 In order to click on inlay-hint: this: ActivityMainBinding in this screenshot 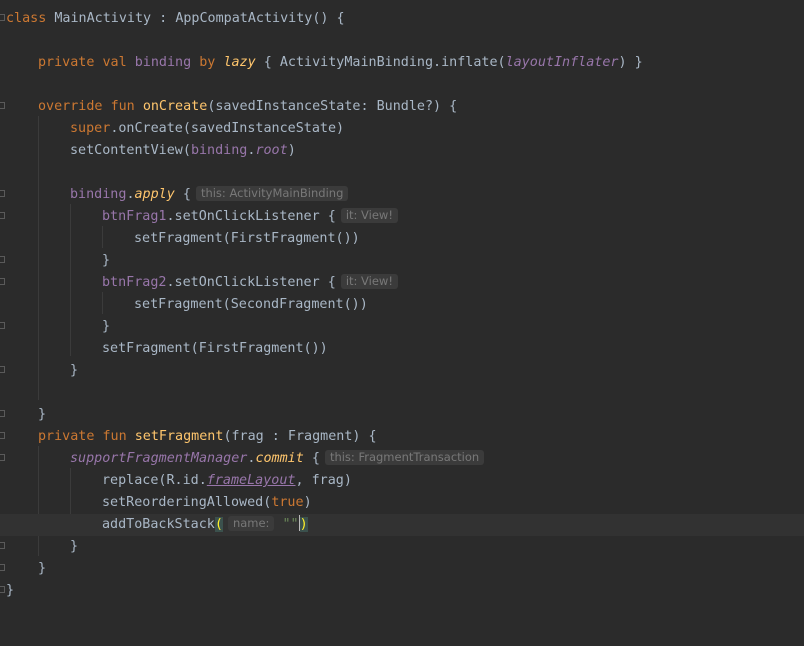, I will do `click(272, 193)`.